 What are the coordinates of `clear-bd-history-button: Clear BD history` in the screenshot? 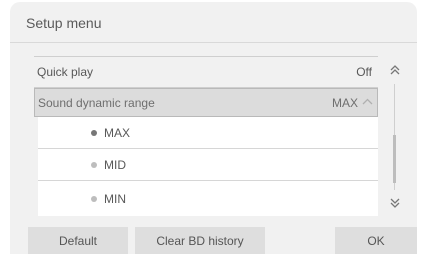 It's located at (200, 240).